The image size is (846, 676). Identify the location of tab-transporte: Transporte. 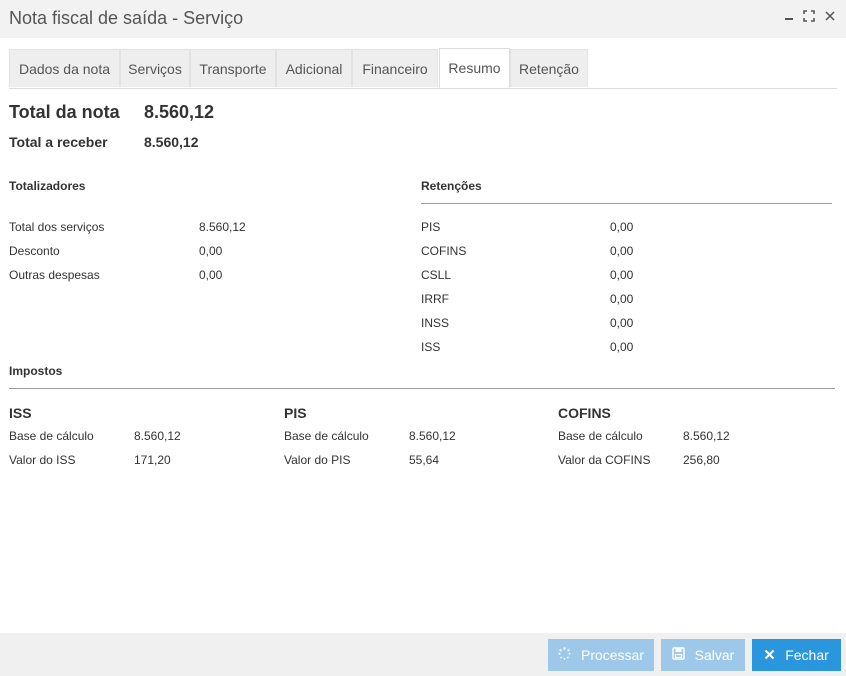
(233, 68).